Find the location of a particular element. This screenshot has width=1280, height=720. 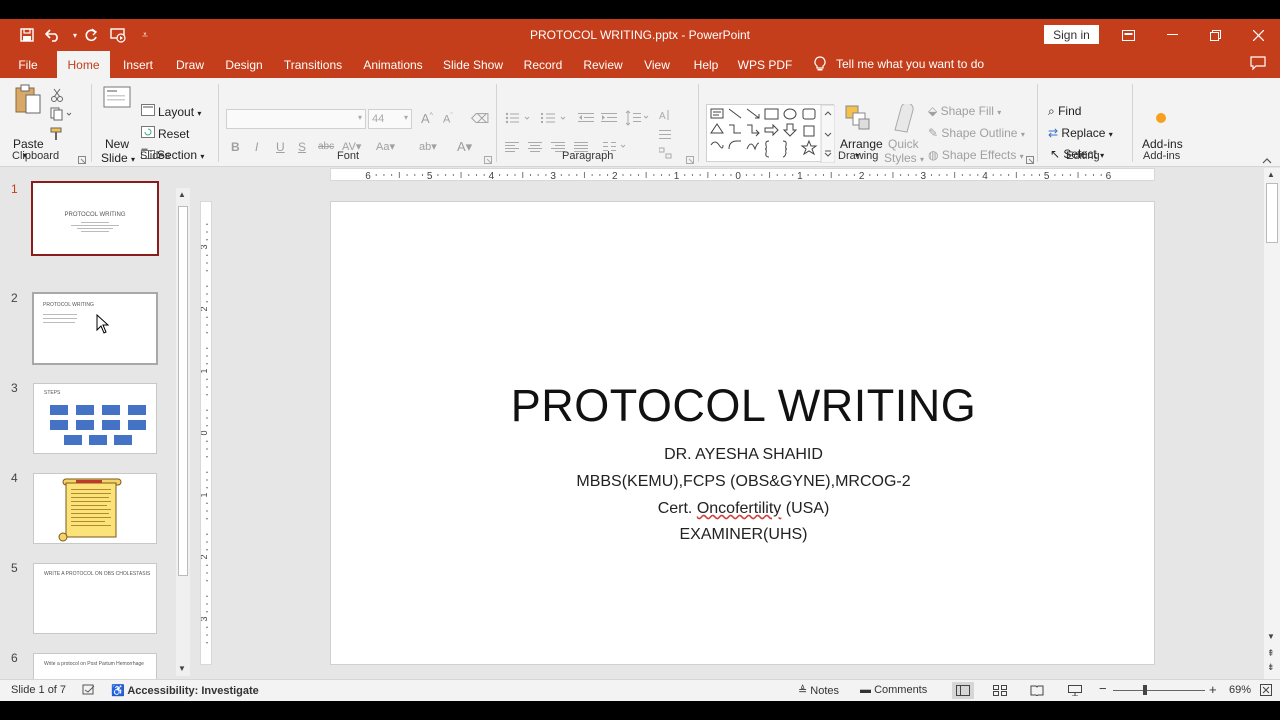

font-name-dropdown-icon: ▾ is located at coordinates (360, 117).